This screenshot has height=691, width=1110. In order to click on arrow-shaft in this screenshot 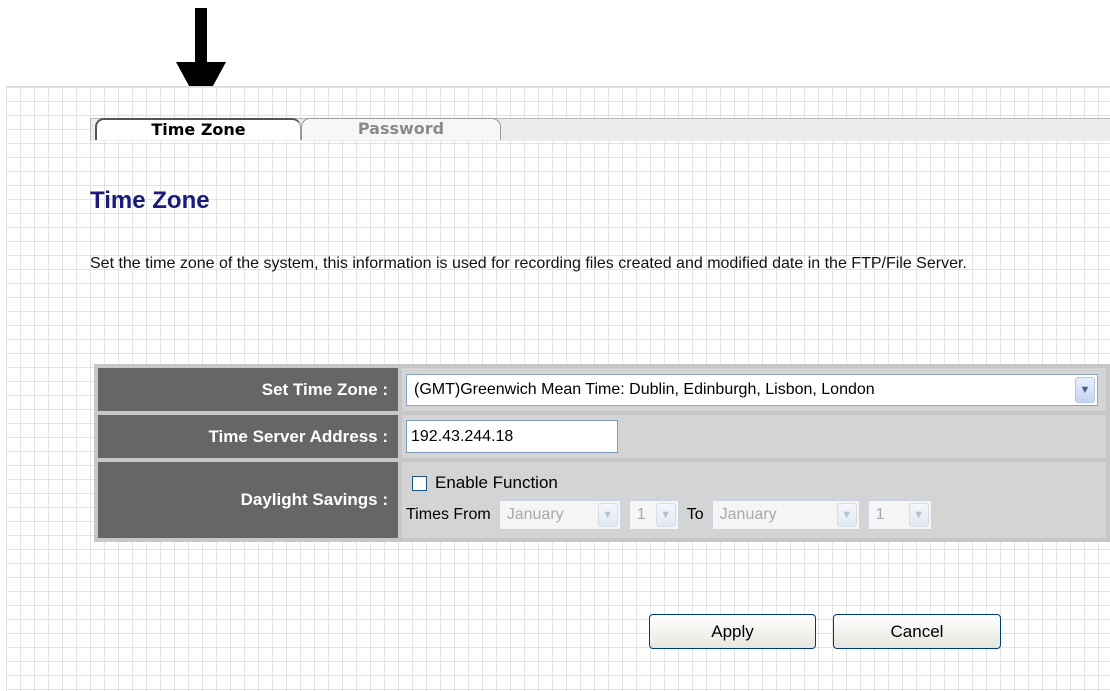, I will do `click(201, 36)`.